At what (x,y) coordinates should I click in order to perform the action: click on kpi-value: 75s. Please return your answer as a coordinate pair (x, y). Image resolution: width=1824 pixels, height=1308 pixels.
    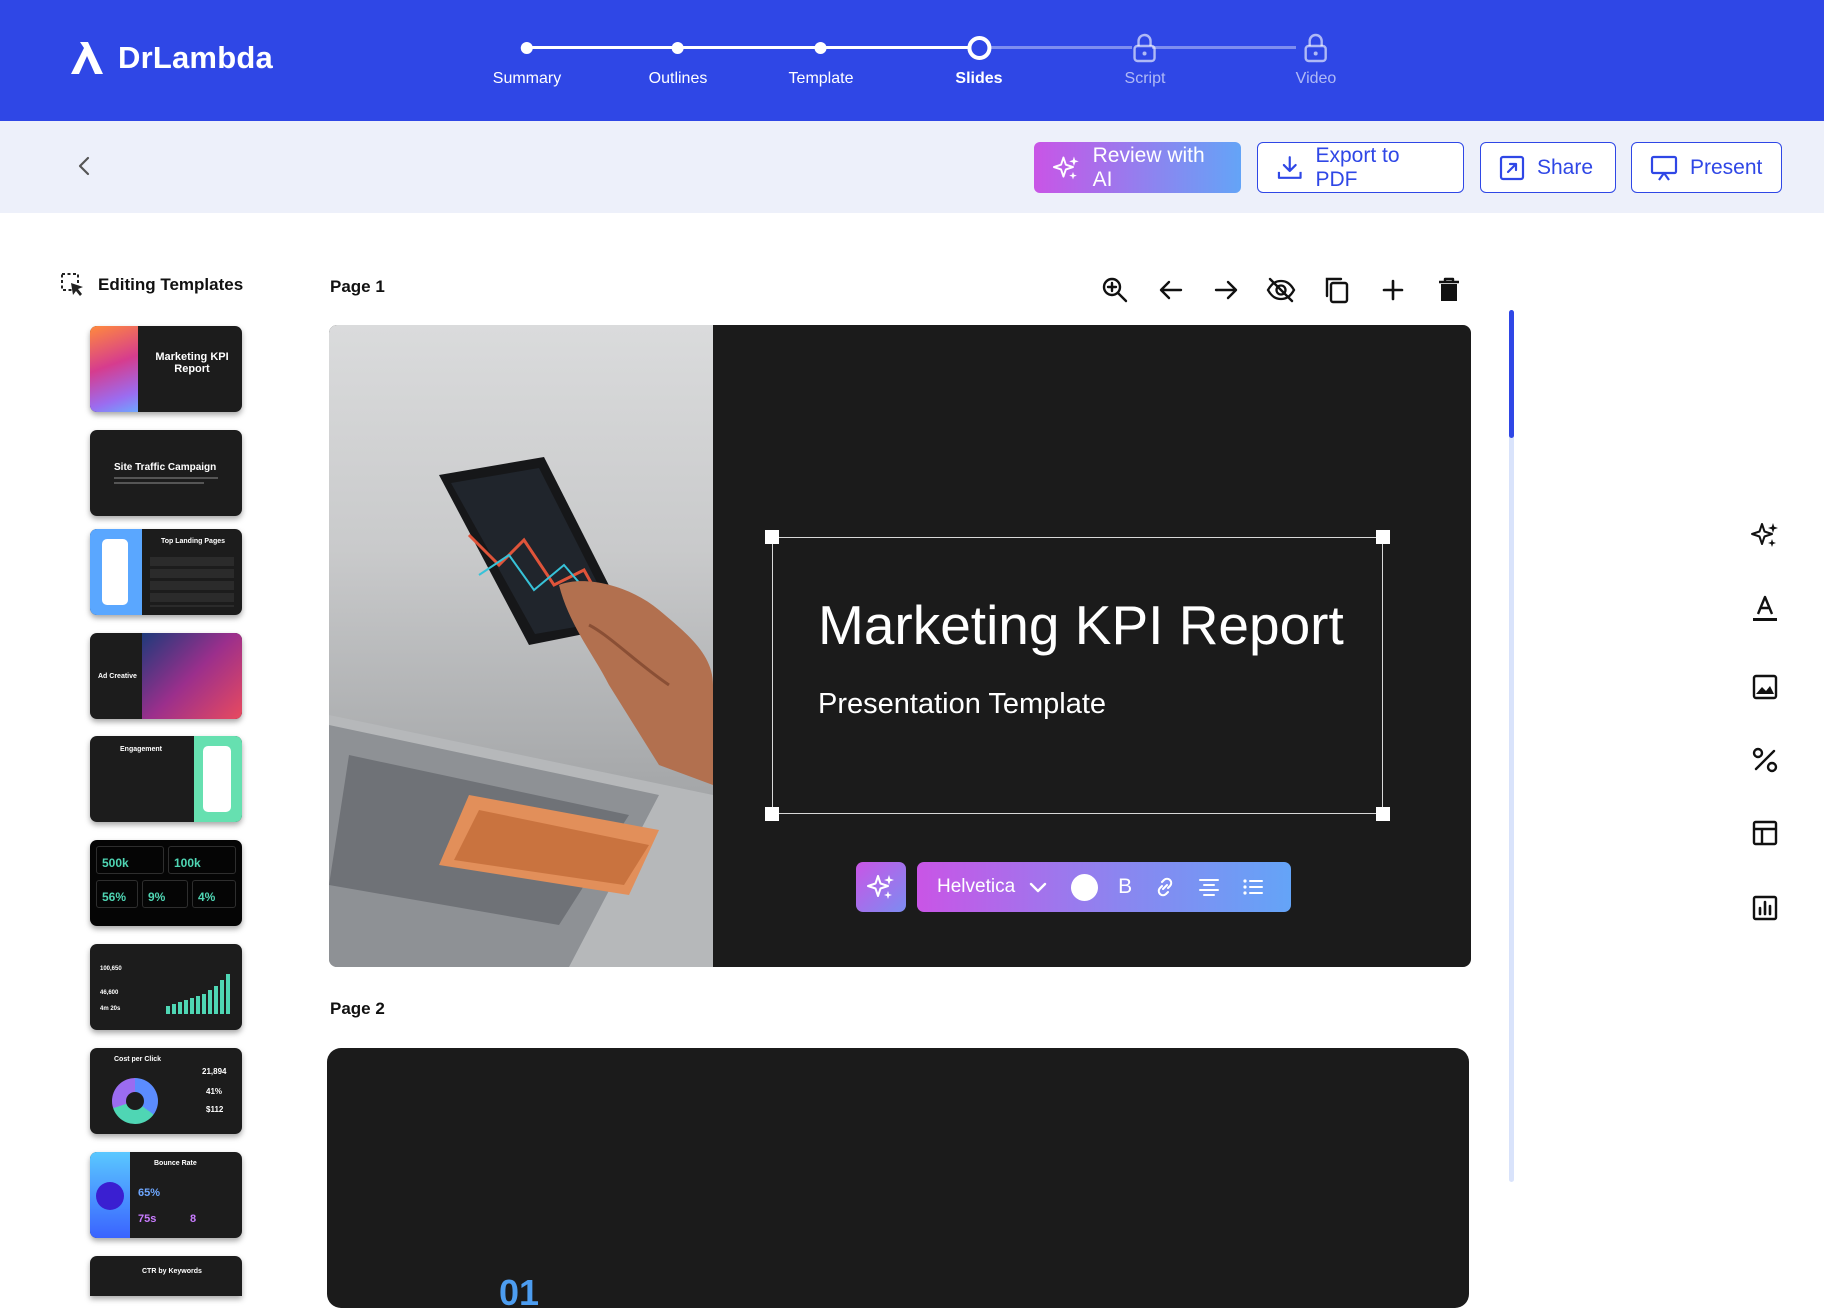
    Looking at the image, I should click on (147, 1219).